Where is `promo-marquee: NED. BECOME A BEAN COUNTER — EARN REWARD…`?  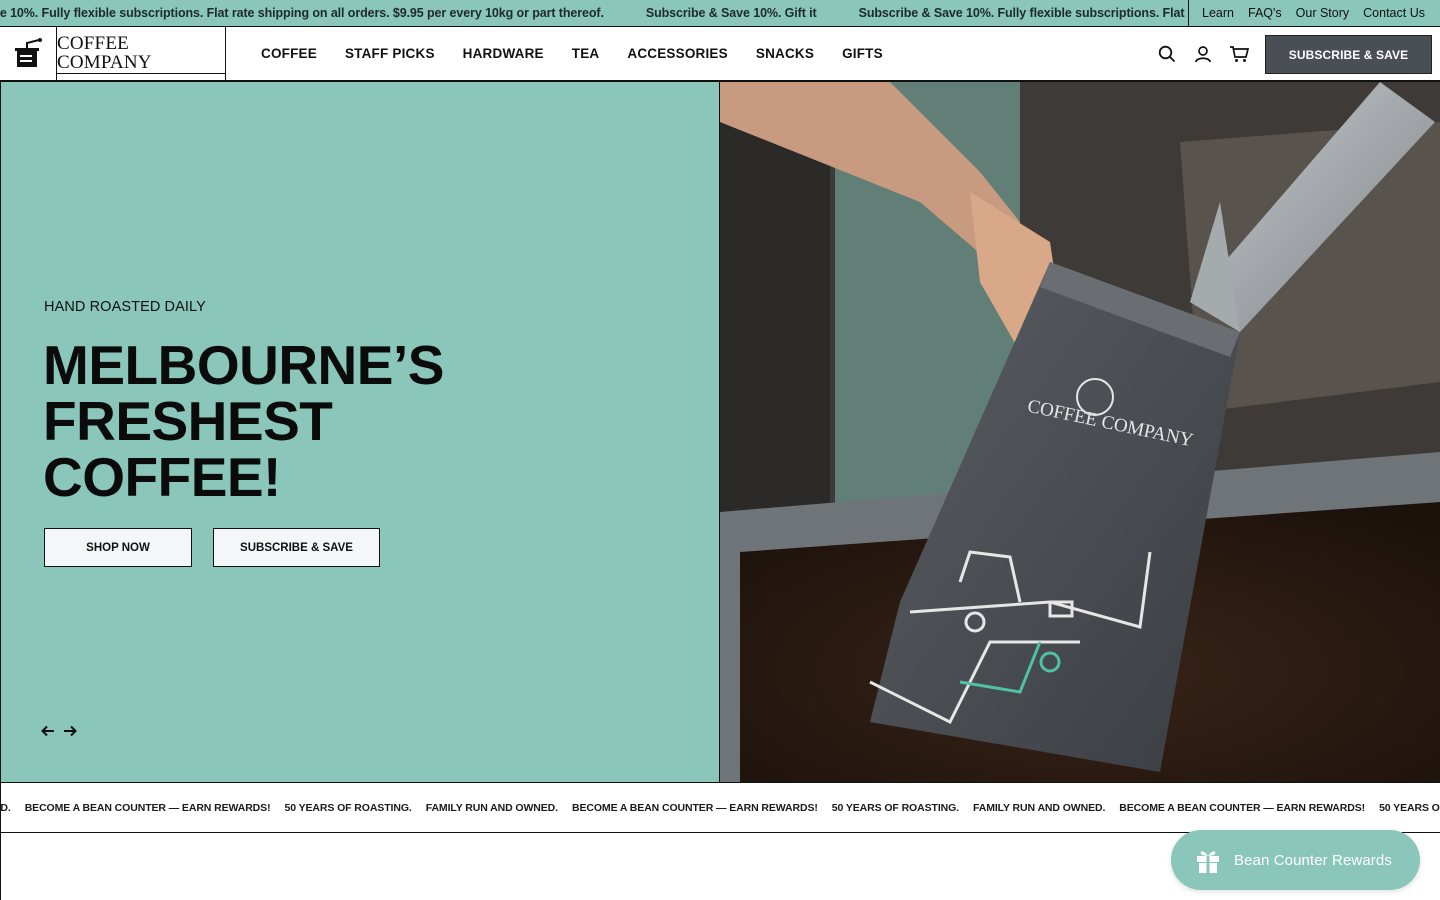
promo-marquee: NED. BECOME A BEAN COUNTER — EARN REWARD… is located at coordinates (720, 807).